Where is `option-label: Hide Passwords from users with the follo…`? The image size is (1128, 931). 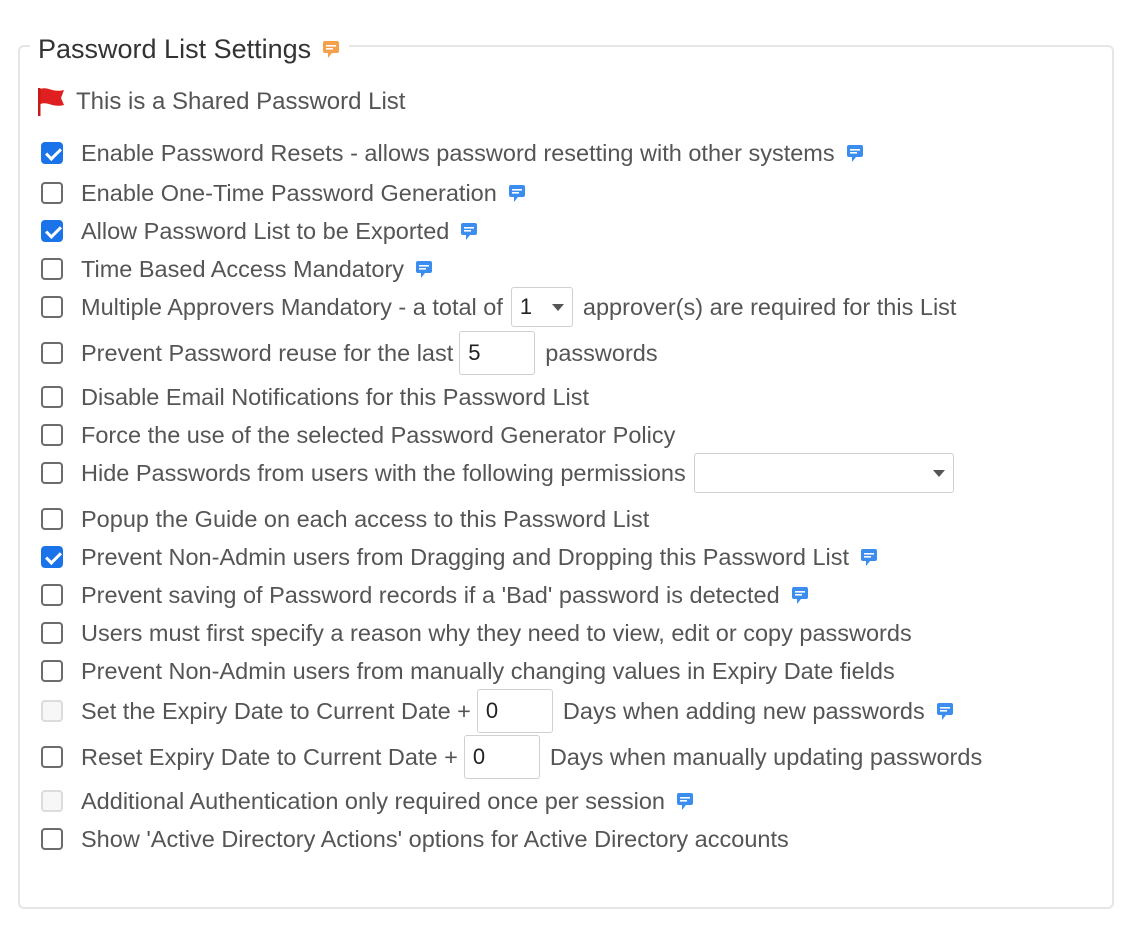
option-label: Hide Passwords from users with the follo… is located at coordinates (383, 472).